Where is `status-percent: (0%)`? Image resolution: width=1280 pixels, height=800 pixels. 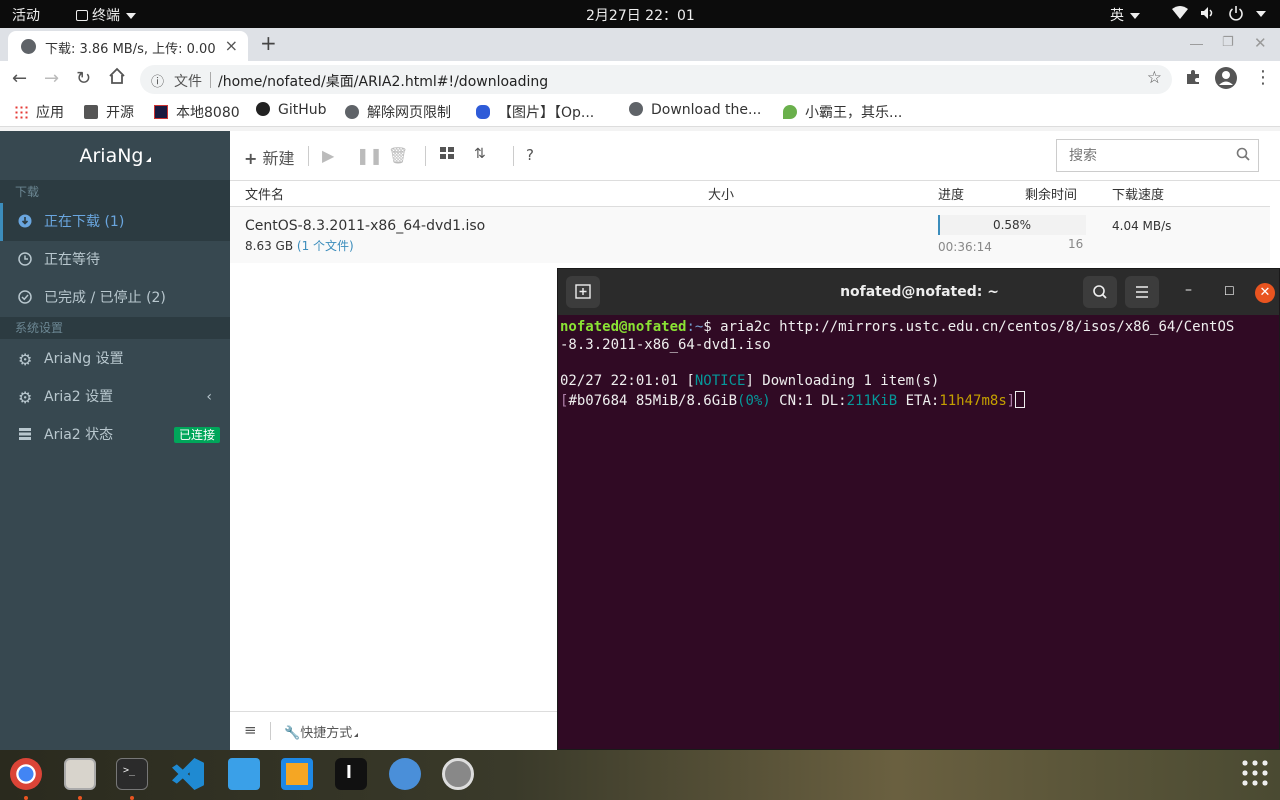
status-percent: (0%) is located at coordinates (754, 401).